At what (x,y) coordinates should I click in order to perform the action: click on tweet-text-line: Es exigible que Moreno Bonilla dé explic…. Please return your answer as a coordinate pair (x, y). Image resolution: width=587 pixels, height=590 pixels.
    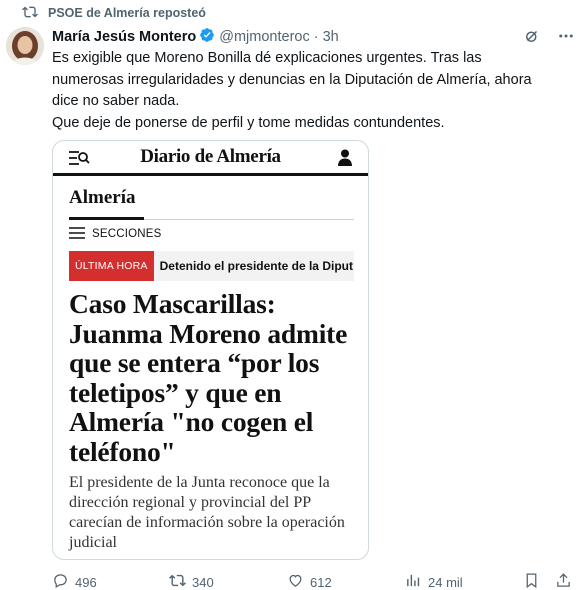
    Looking at the image, I should click on (267, 58).